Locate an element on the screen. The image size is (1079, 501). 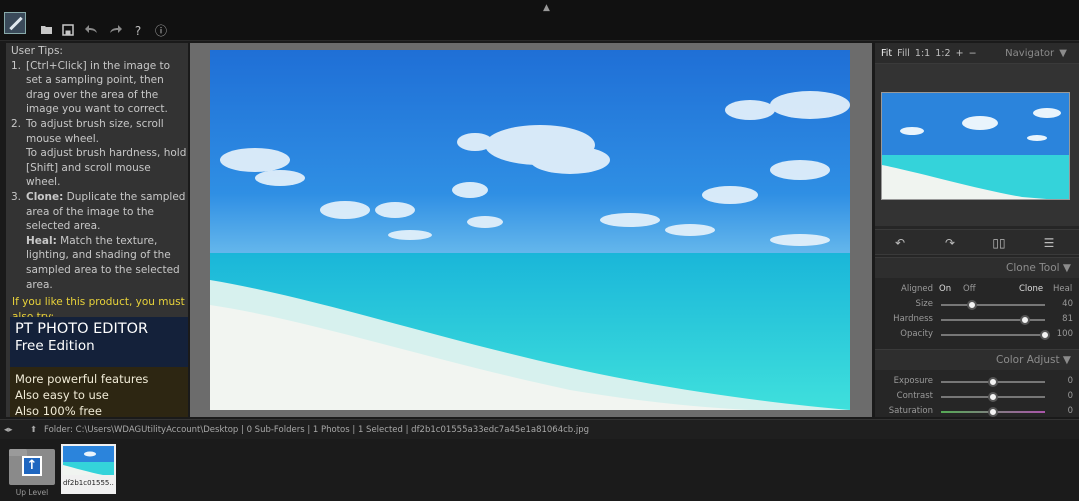
zoom-1-2-button: 1:2 is located at coordinates (942, 53).